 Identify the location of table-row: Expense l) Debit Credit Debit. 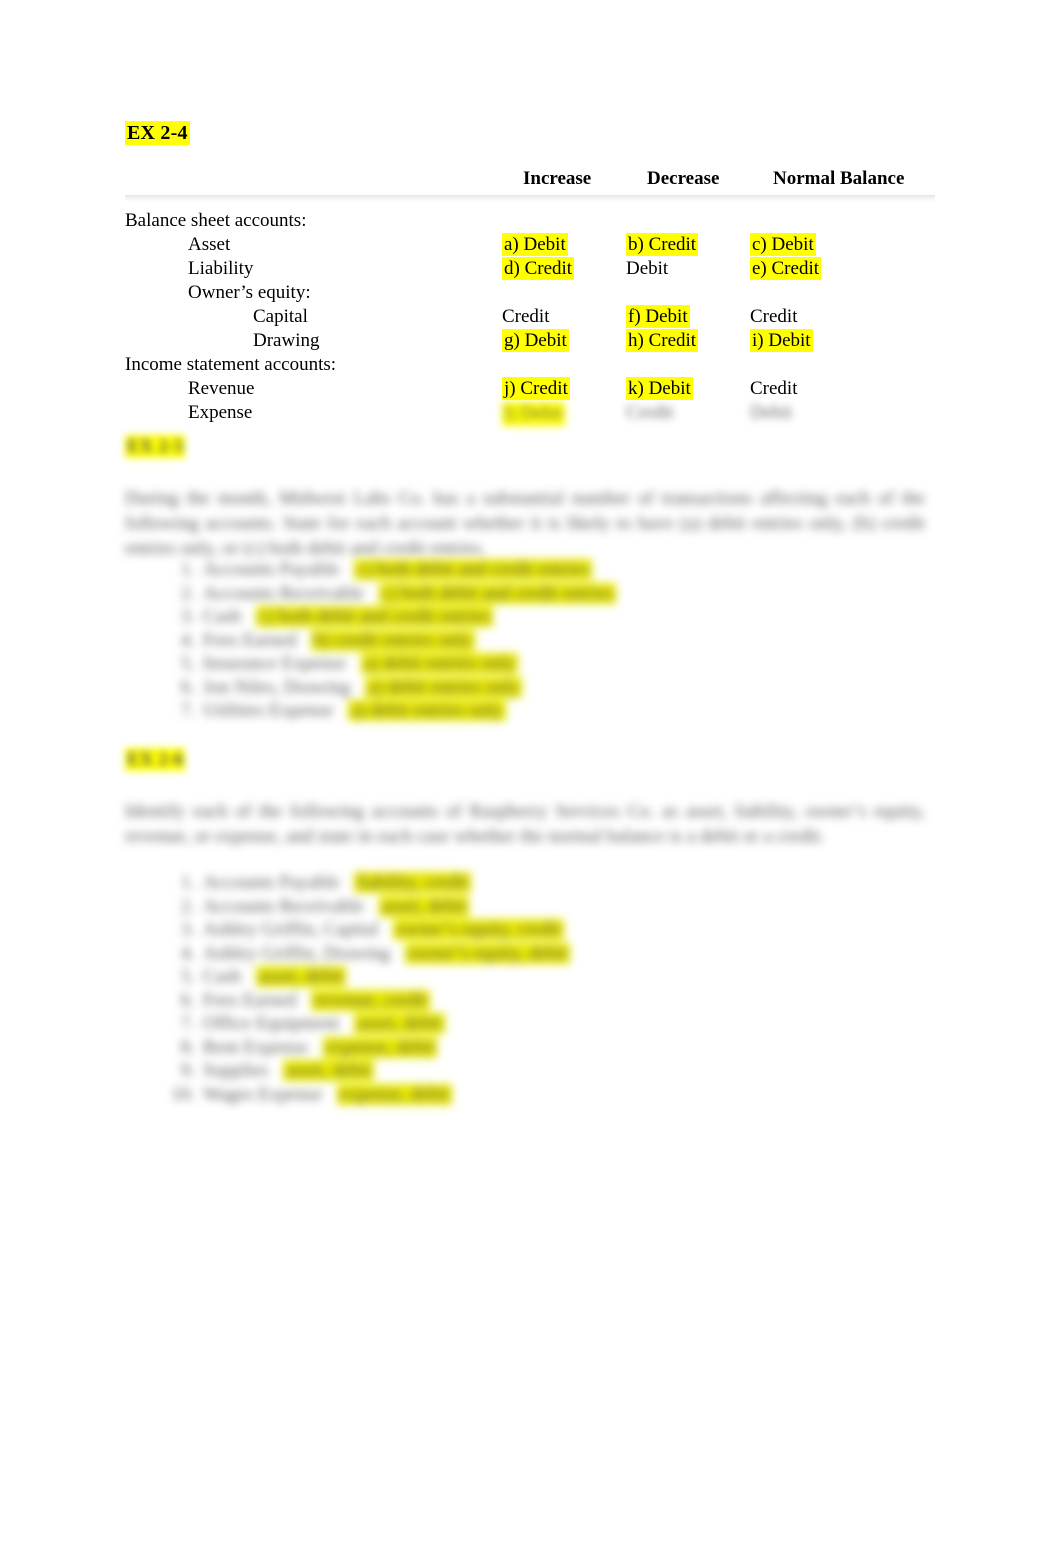
(530, 414).